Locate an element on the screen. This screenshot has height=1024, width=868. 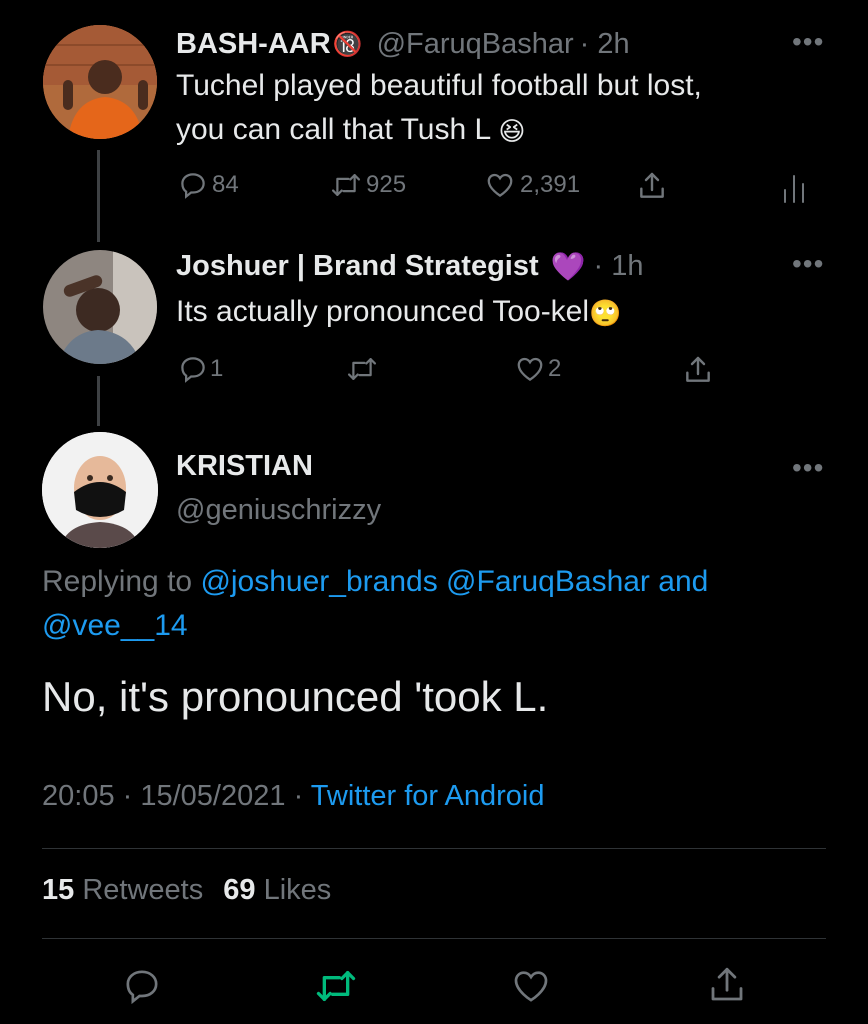
mention-link: @vee__14 is located at coordinates (115, 625).